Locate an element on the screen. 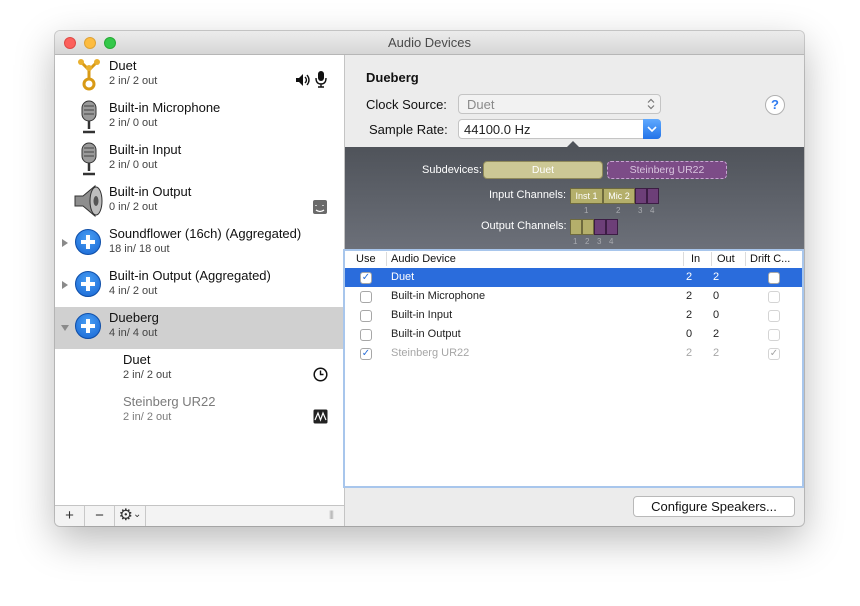 The height and width of the screenshot is (606, 860). subdevice-pill-steinberg: Steinberg UR22 is located at coordinates (667, 170).